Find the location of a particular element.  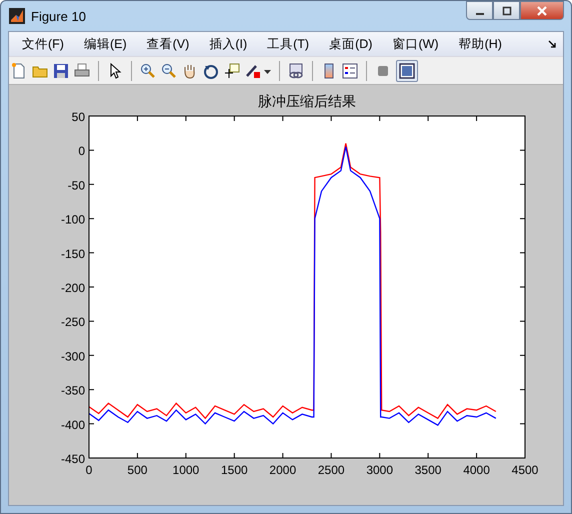

menu-item: 工具(T) is located at coordinates (288, 44).